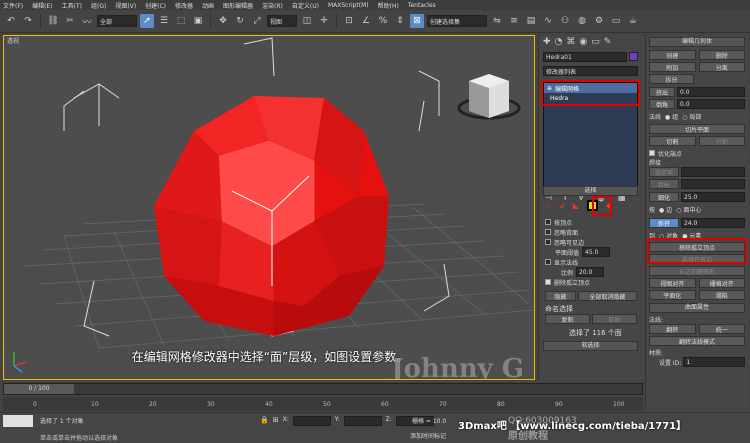  I want to click on extrude-button: 挤出, so click(662, 92).